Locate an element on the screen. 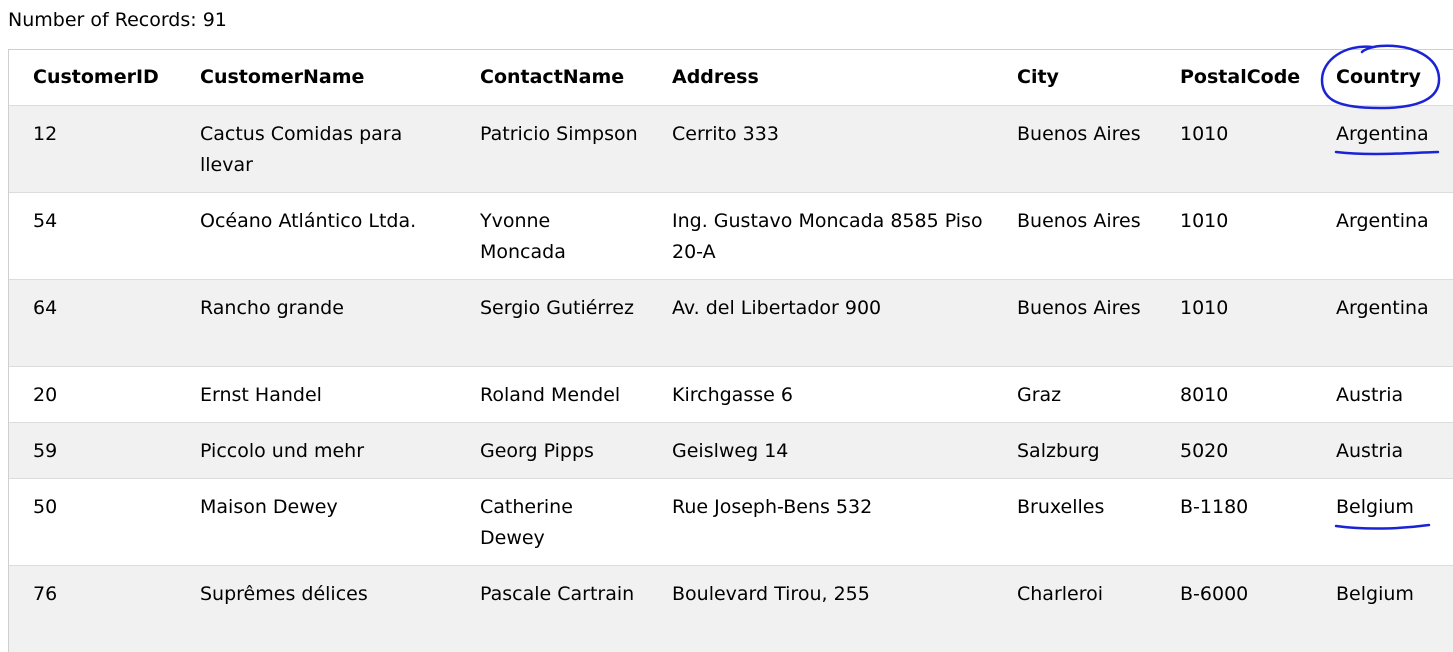 Image resolution: width=1453 pixels, height=652 pixels. cell-contactname: Roland Mendel is located at coordinates (550, 394).